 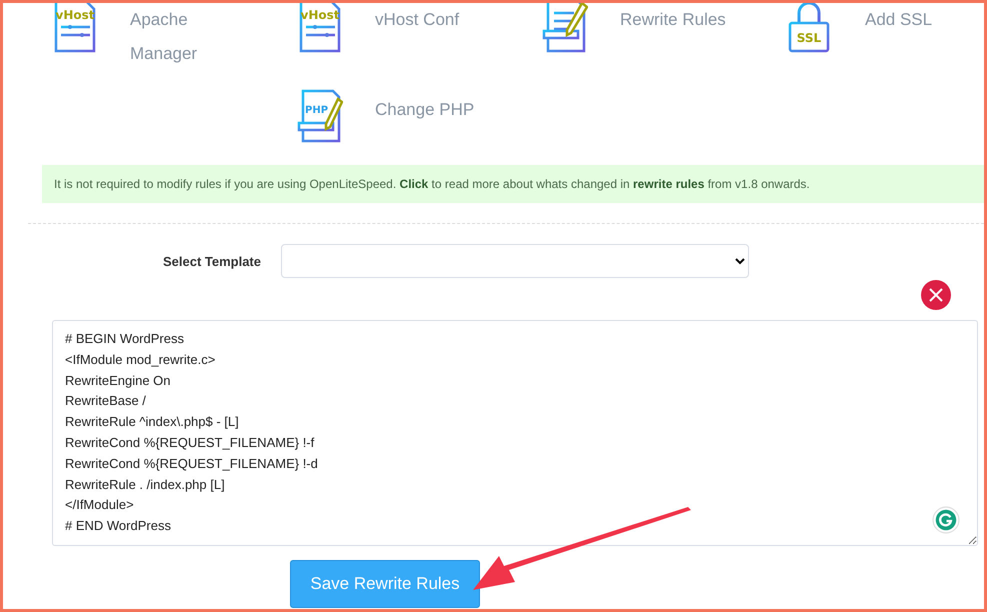 What do you see at coordinates (565, 28) in the screenshot?
I see `document-icon` at bounding box center [565, 28].